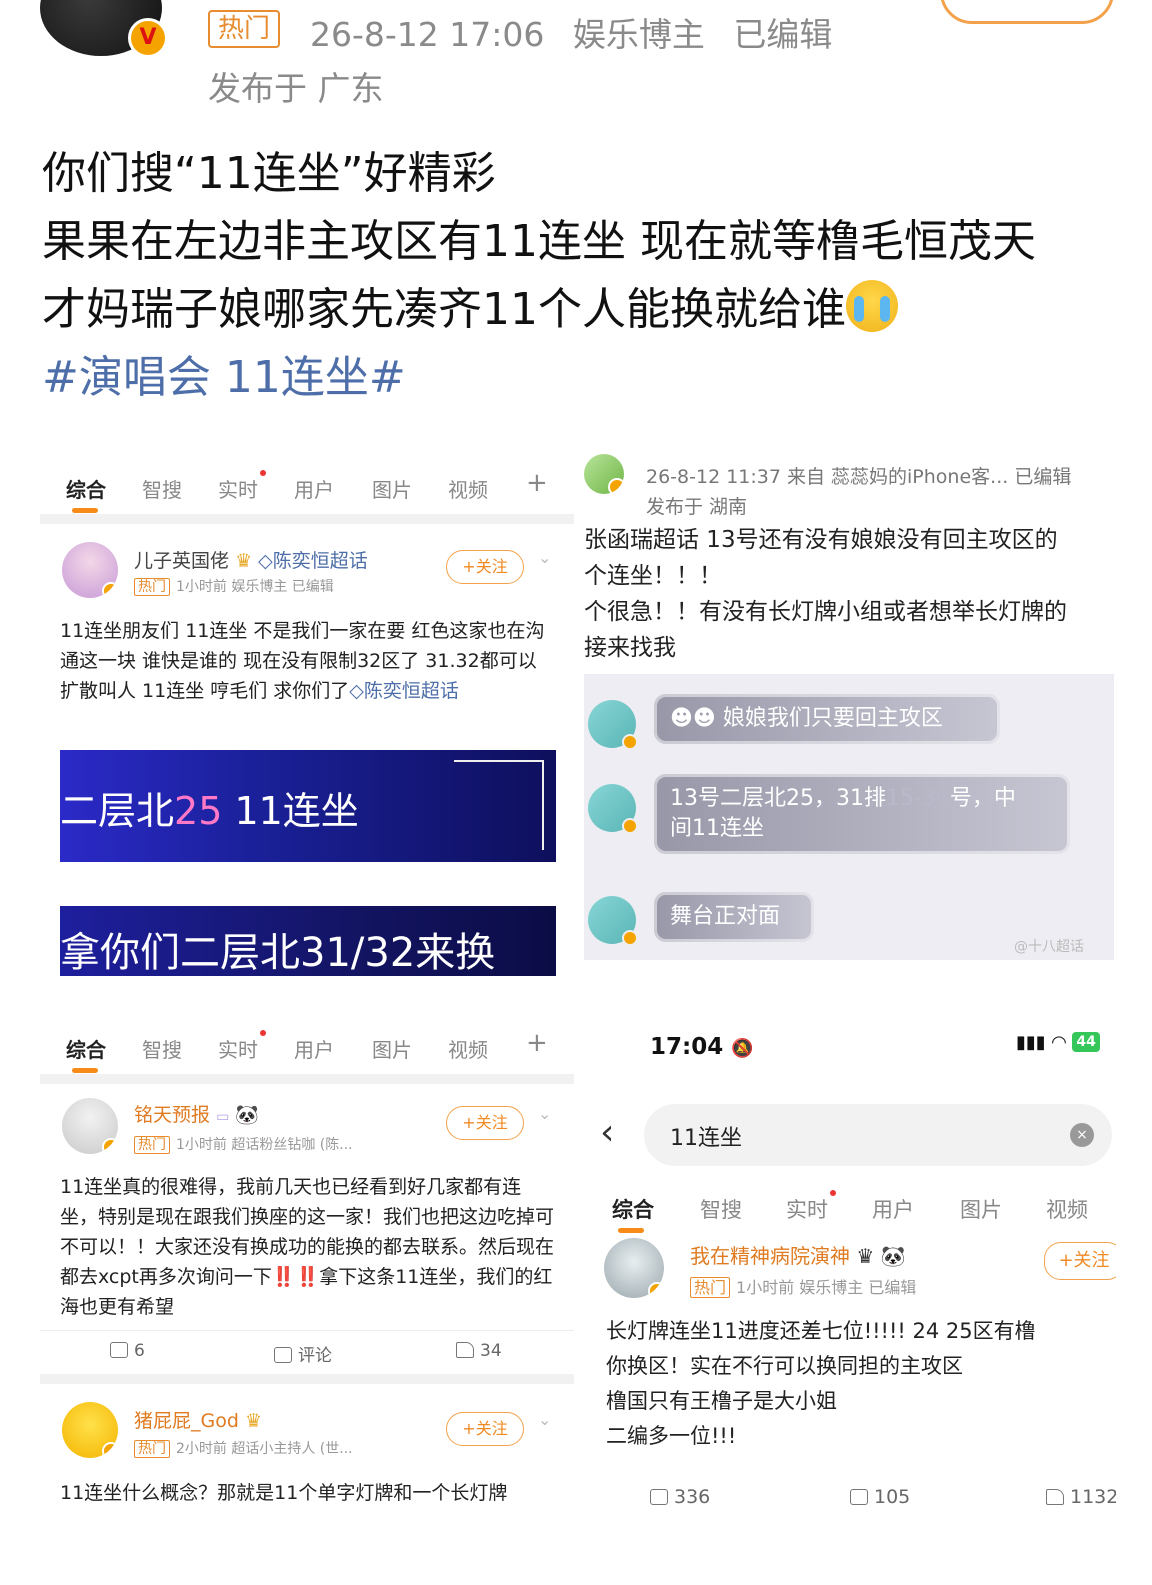  I want to click on like-button: 34, so click(479, 1351).